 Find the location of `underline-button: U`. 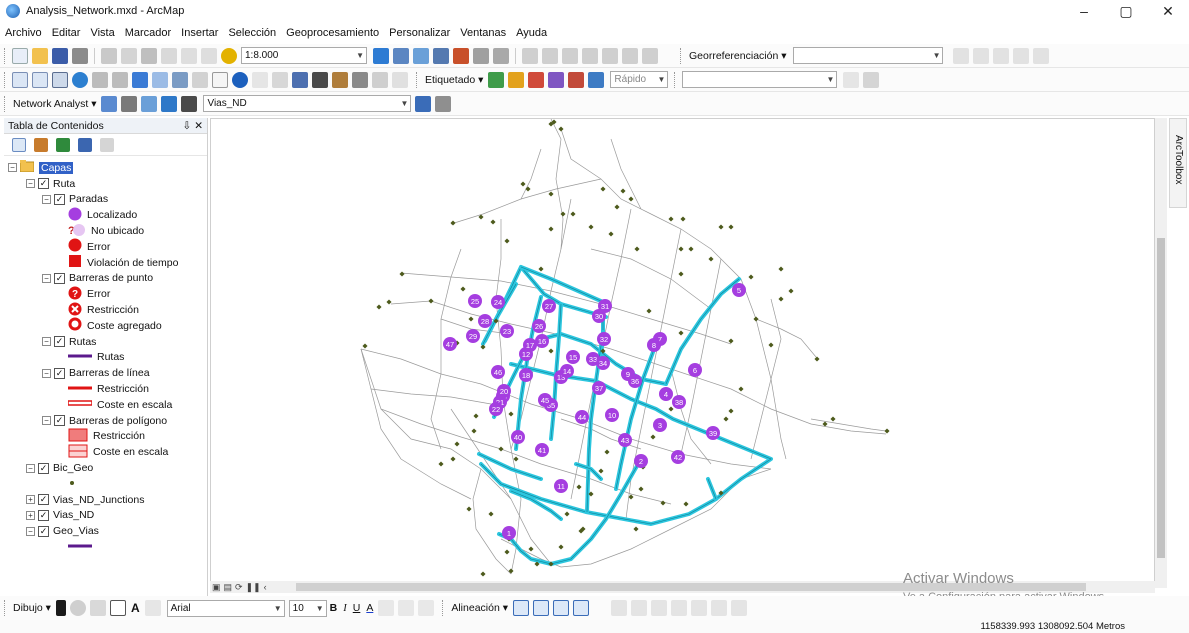

underline-button: U is located at coordinates (357, 608).